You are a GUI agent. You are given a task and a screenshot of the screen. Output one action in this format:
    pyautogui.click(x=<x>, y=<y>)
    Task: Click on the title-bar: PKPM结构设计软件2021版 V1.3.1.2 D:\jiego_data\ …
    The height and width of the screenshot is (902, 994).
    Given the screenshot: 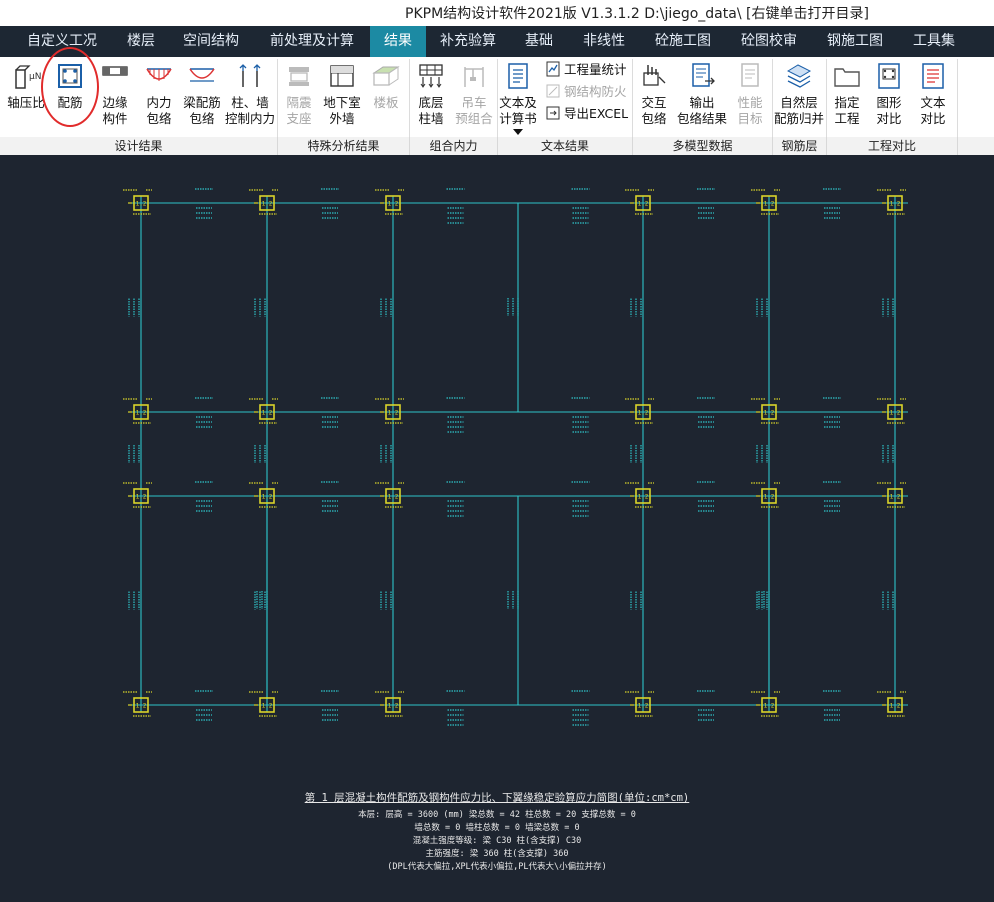 What is the action you would take?
    pyautogui.click(x=497, y=13)
    